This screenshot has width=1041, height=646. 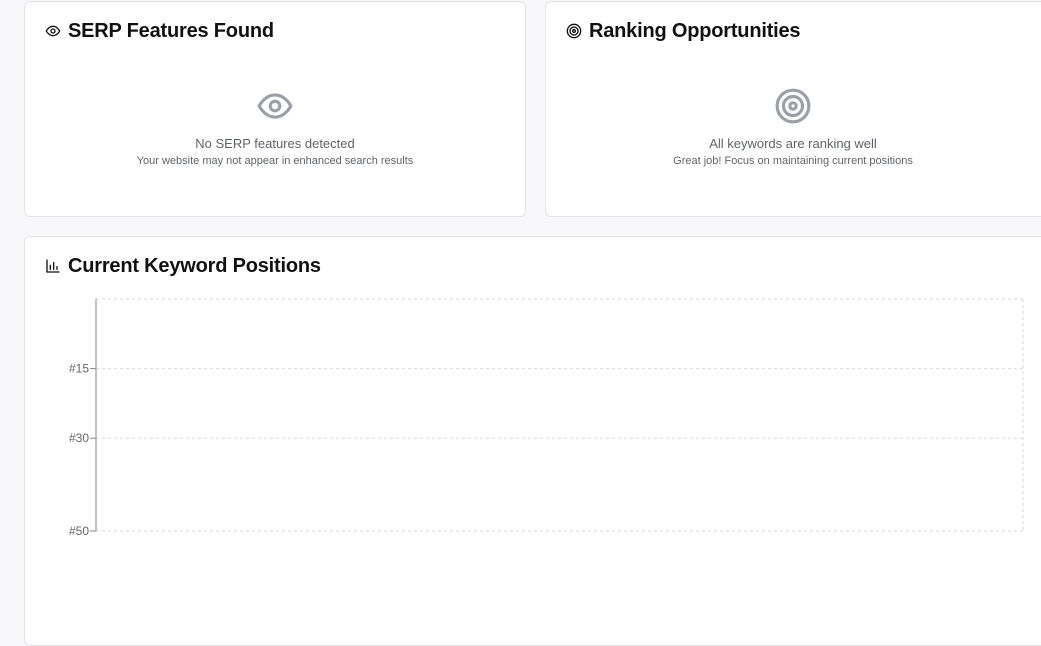 What do you see at coordinates (171, 31) in the screenshot?
I see `serp-features-title: SERP Features Found` at bounding box center [171, 31].